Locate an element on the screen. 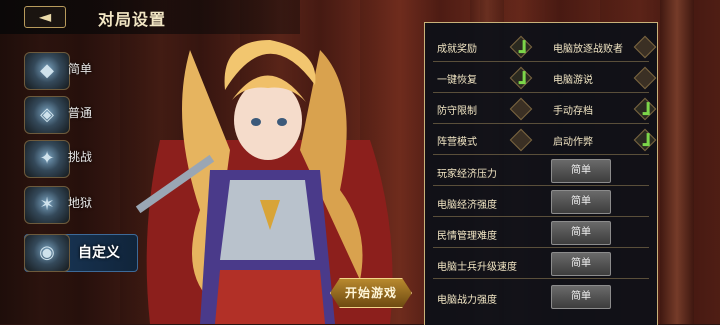 This screenshot has height=325, width=720. select-label: 电脑战力强度 is located at coordinates (467, 300).